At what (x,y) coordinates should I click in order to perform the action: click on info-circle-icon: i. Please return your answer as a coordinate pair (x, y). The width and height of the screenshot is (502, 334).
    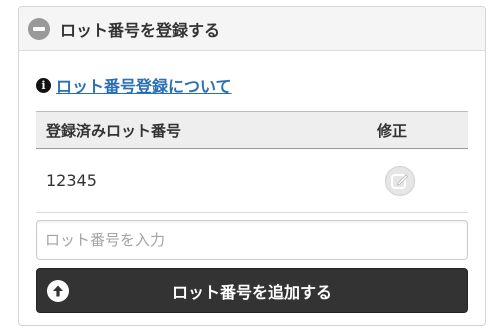
    Looking at the image, I should click on (43, 85).